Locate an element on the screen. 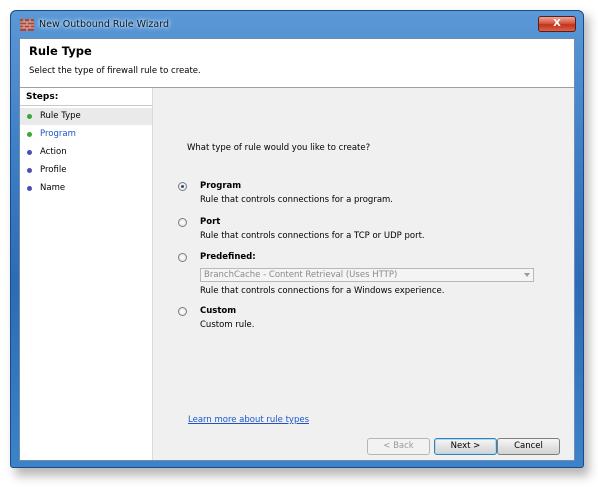  close-icon: X is located at coordinates (557, 23).